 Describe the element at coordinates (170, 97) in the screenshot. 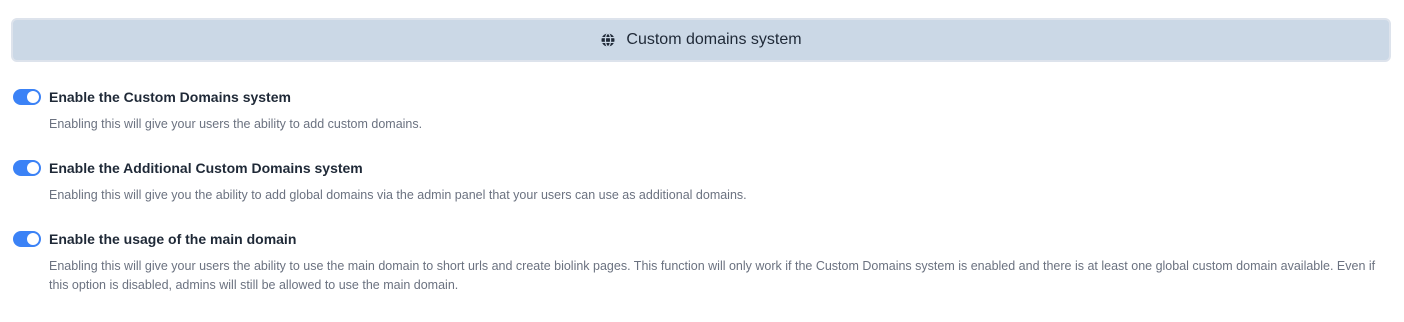

I see `option-label: Enable the Custom Domains system` at that location.